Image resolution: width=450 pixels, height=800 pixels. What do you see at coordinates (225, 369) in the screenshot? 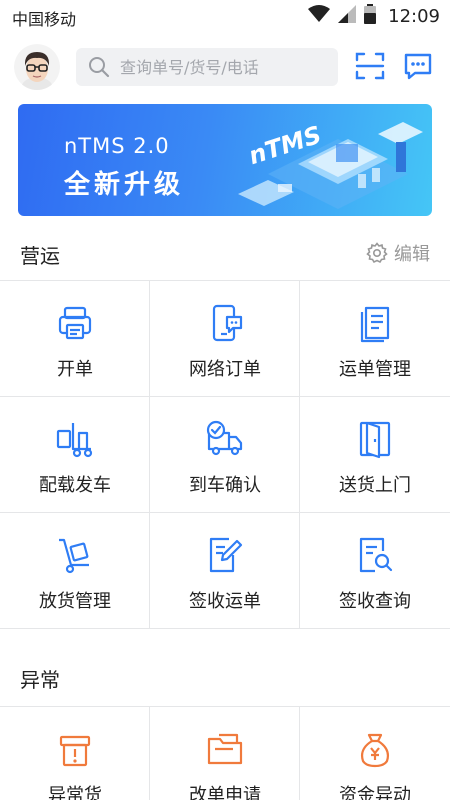
I see `op-item-label: 网络订单` at bounding box center [225, 369].